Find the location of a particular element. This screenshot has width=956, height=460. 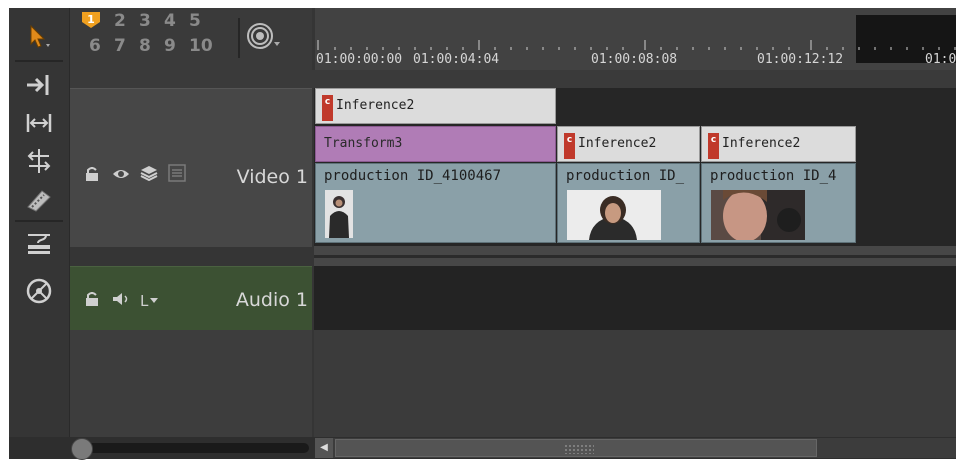

audio-lane is located at coordinates (635, 298).